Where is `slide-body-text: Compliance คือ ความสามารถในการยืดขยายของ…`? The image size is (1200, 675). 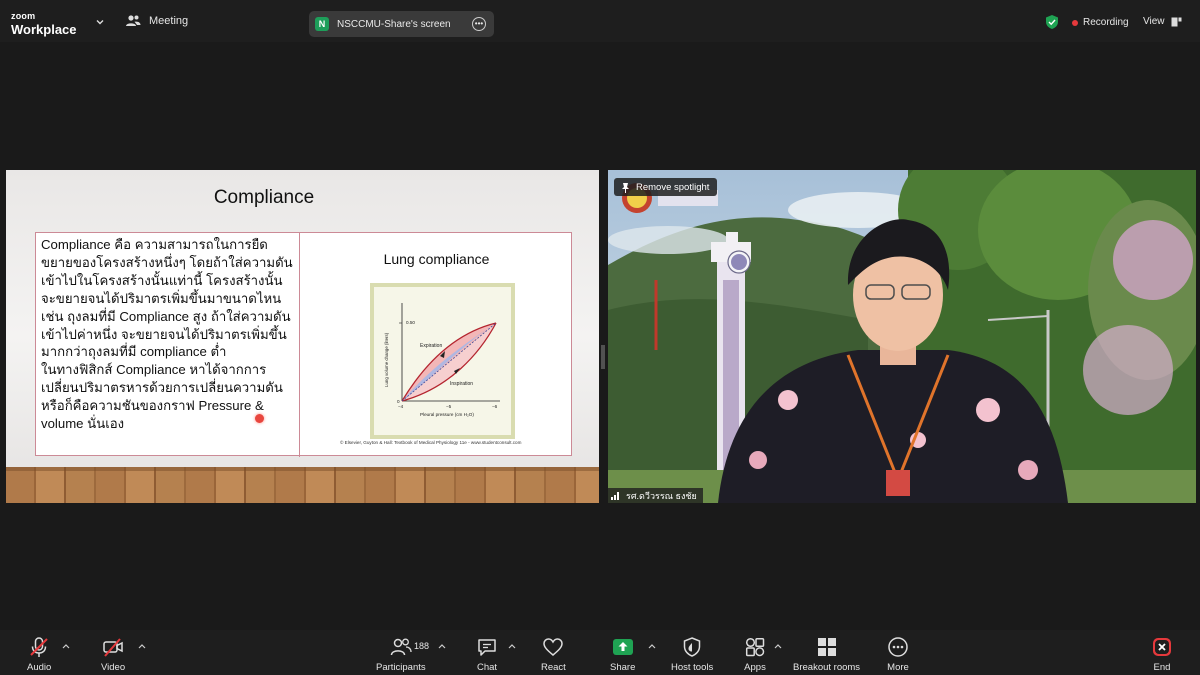 slide-body-text: Compliance คือ ความสามารถในการยืดขยายของ… is located at coordinates (168, 345).